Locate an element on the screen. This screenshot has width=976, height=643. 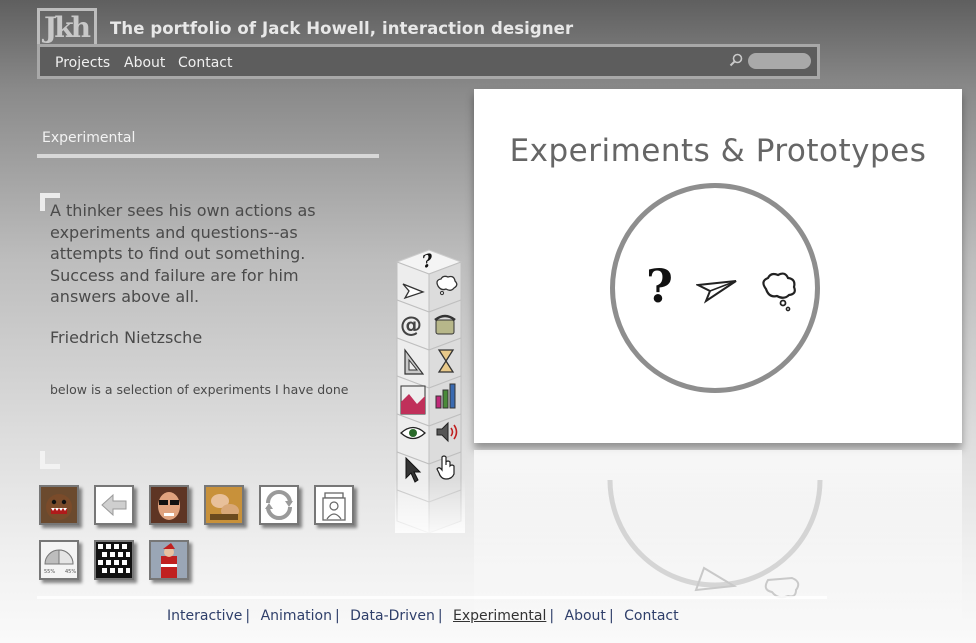
speaker-icon is located at coordinates (447, 432).